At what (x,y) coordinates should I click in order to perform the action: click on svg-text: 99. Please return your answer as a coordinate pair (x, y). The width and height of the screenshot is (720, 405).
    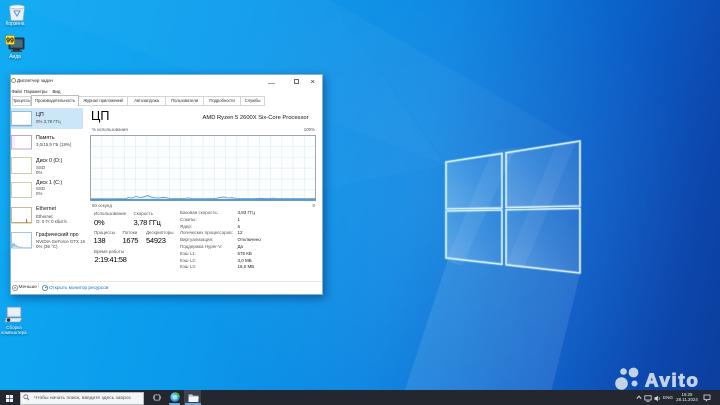
    Looking at the image, I should click on (10, 41).